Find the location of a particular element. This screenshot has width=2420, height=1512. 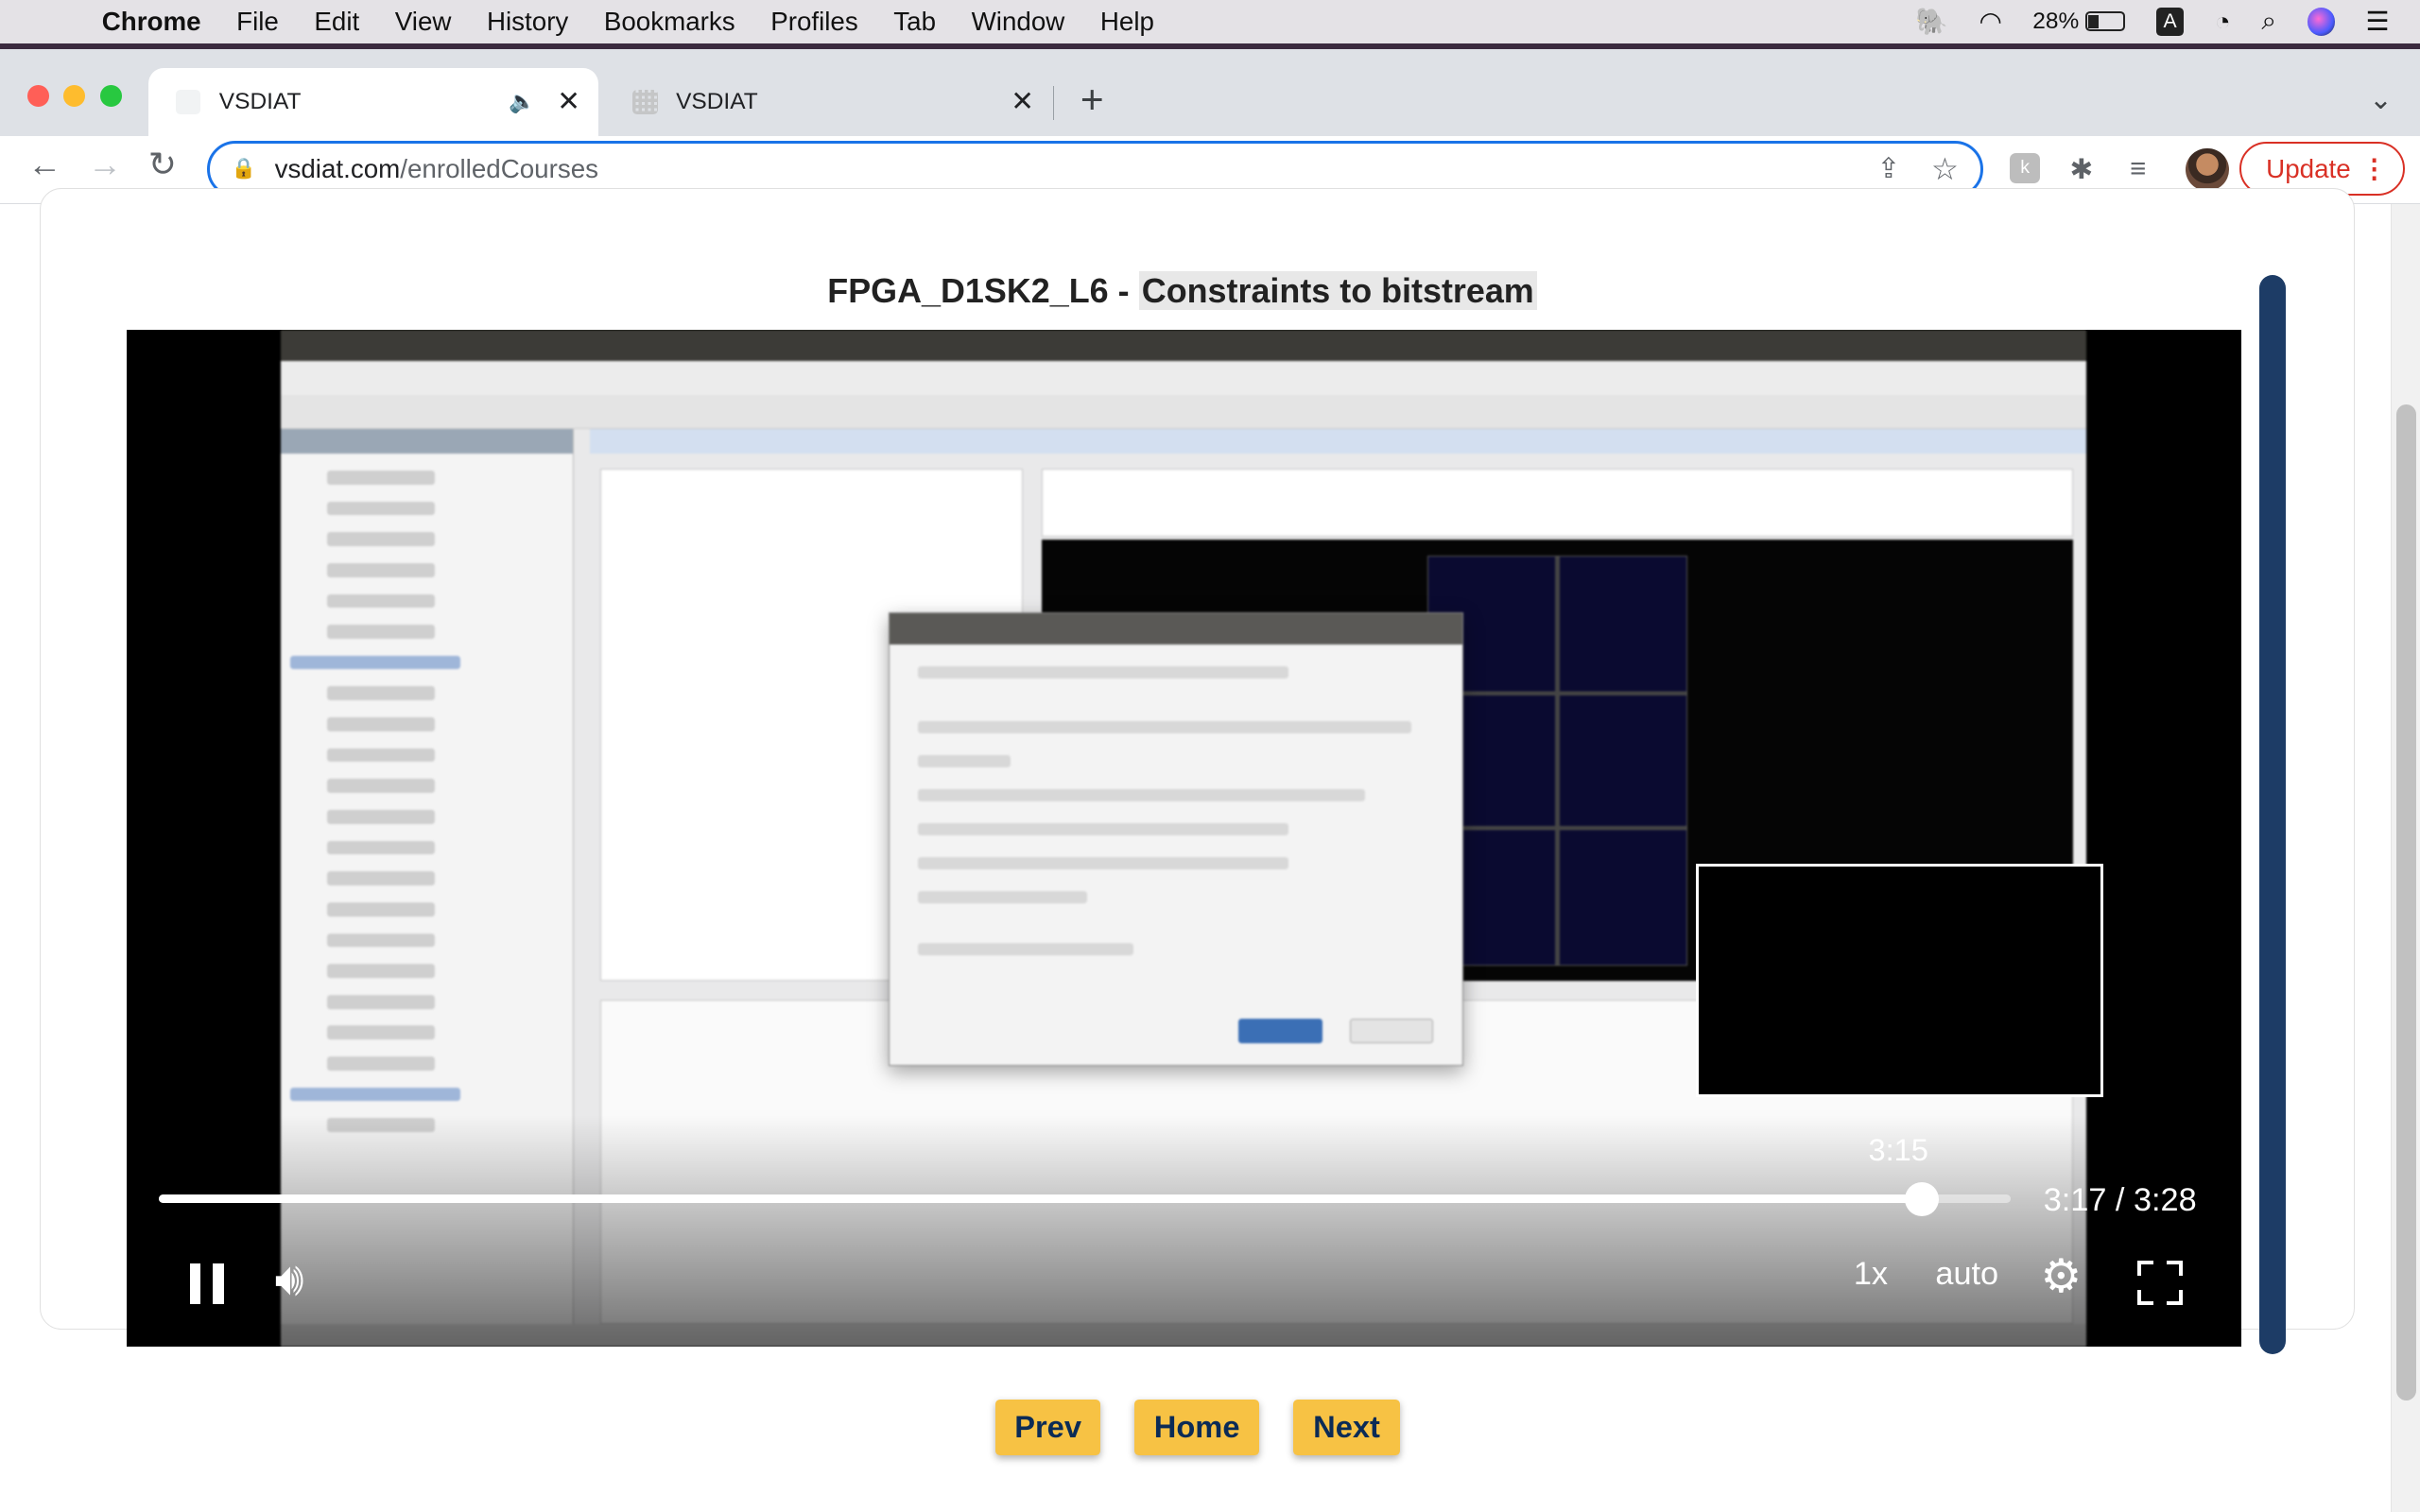

settings-gear-icon: ⚙ is located at coordinates (2061, 1276).